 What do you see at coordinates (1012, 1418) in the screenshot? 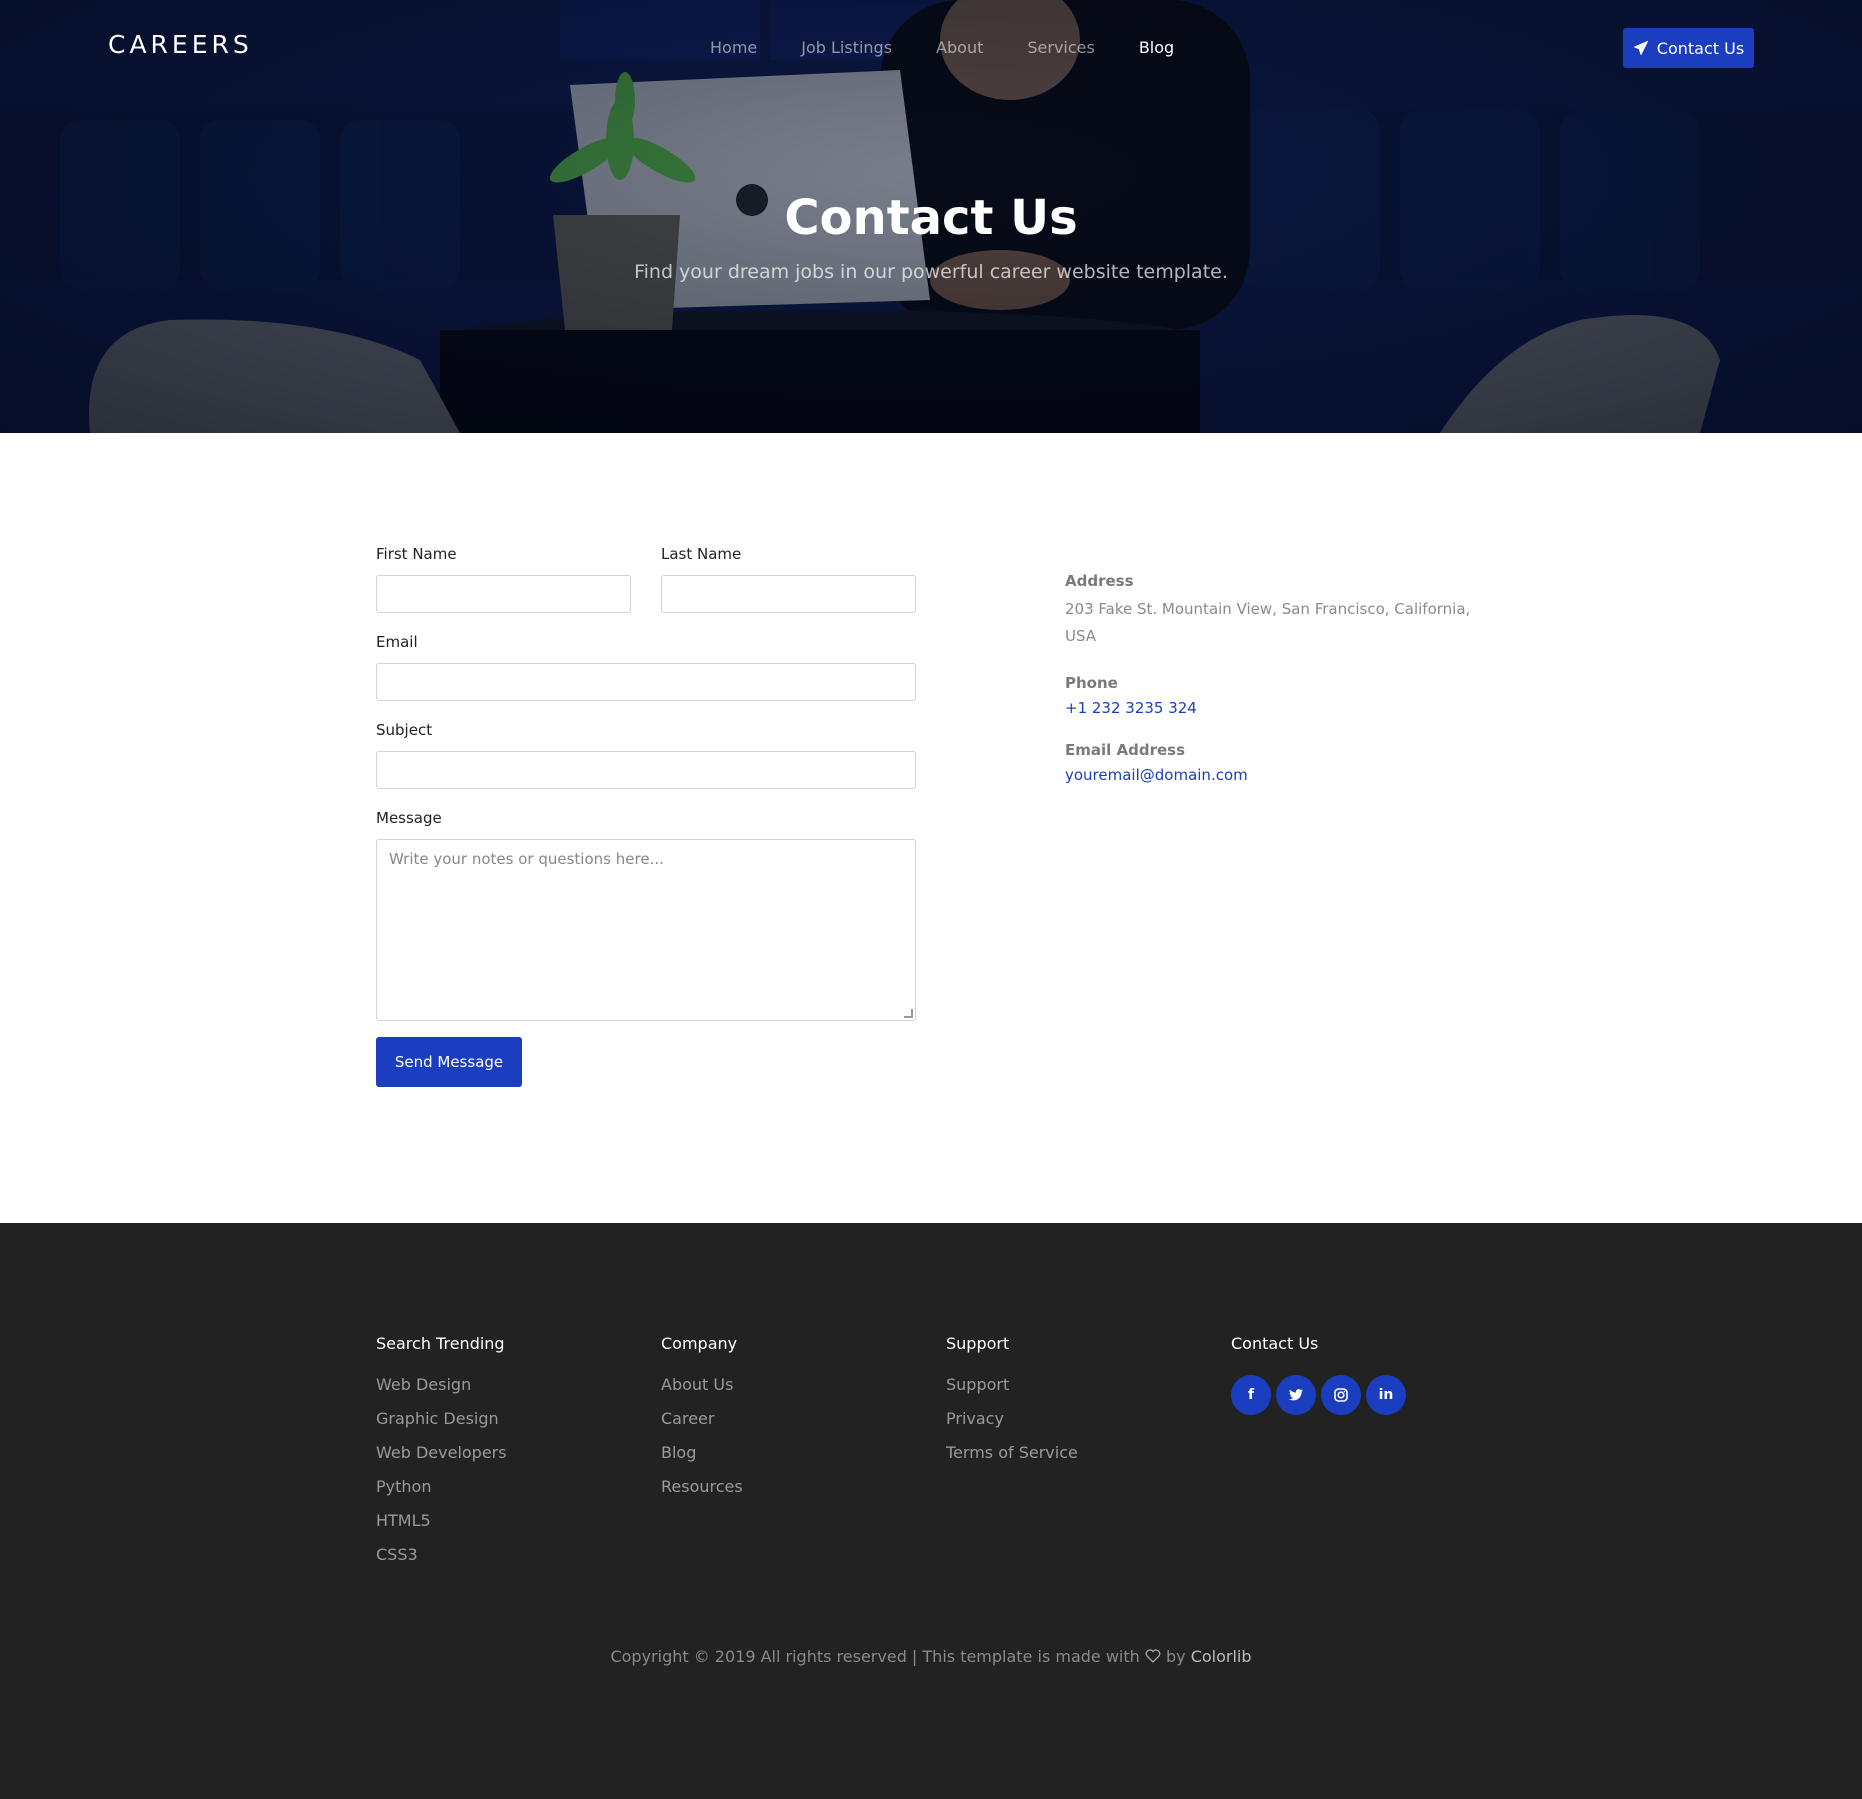
I see `footer-link: Privacy` at bounding box center [1012, 1418].